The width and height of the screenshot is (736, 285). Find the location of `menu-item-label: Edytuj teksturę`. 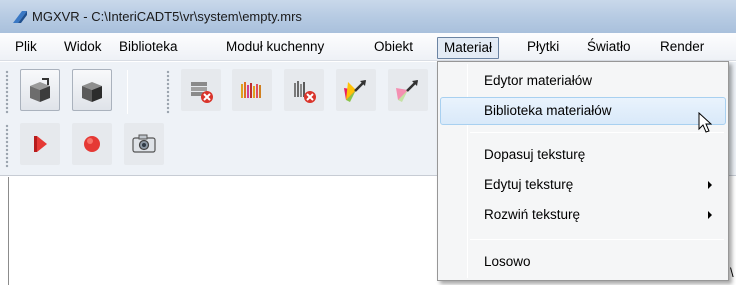

menu-item-label: Edytuj teksturę is located at coordinates (529, 184).